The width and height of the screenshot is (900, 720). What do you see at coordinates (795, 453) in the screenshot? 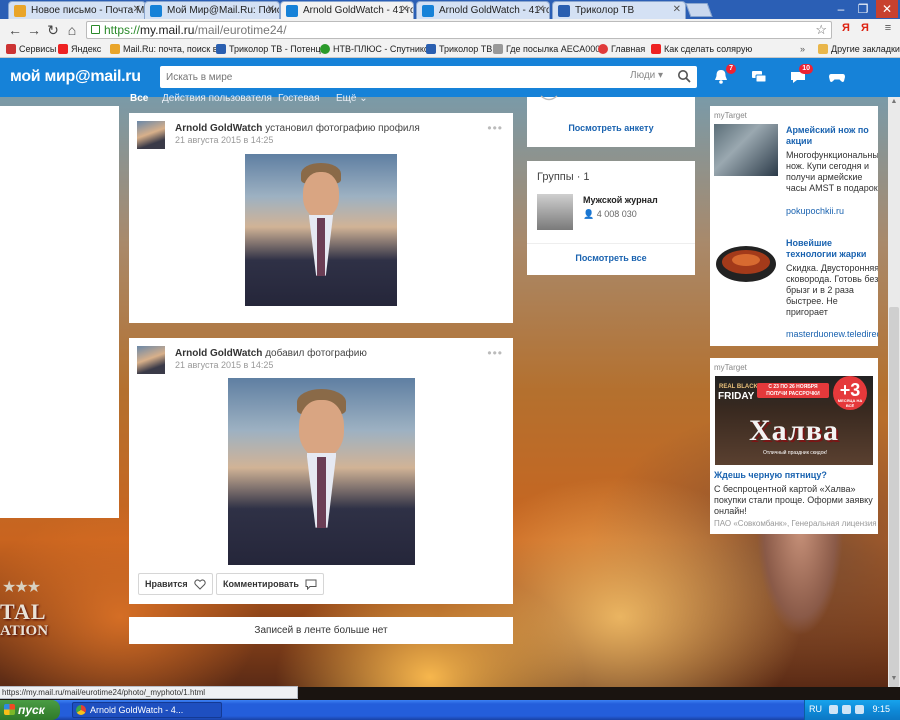
I see `banner-tagline: Отличный праздник скидок!` at bounding box center [795, 453].